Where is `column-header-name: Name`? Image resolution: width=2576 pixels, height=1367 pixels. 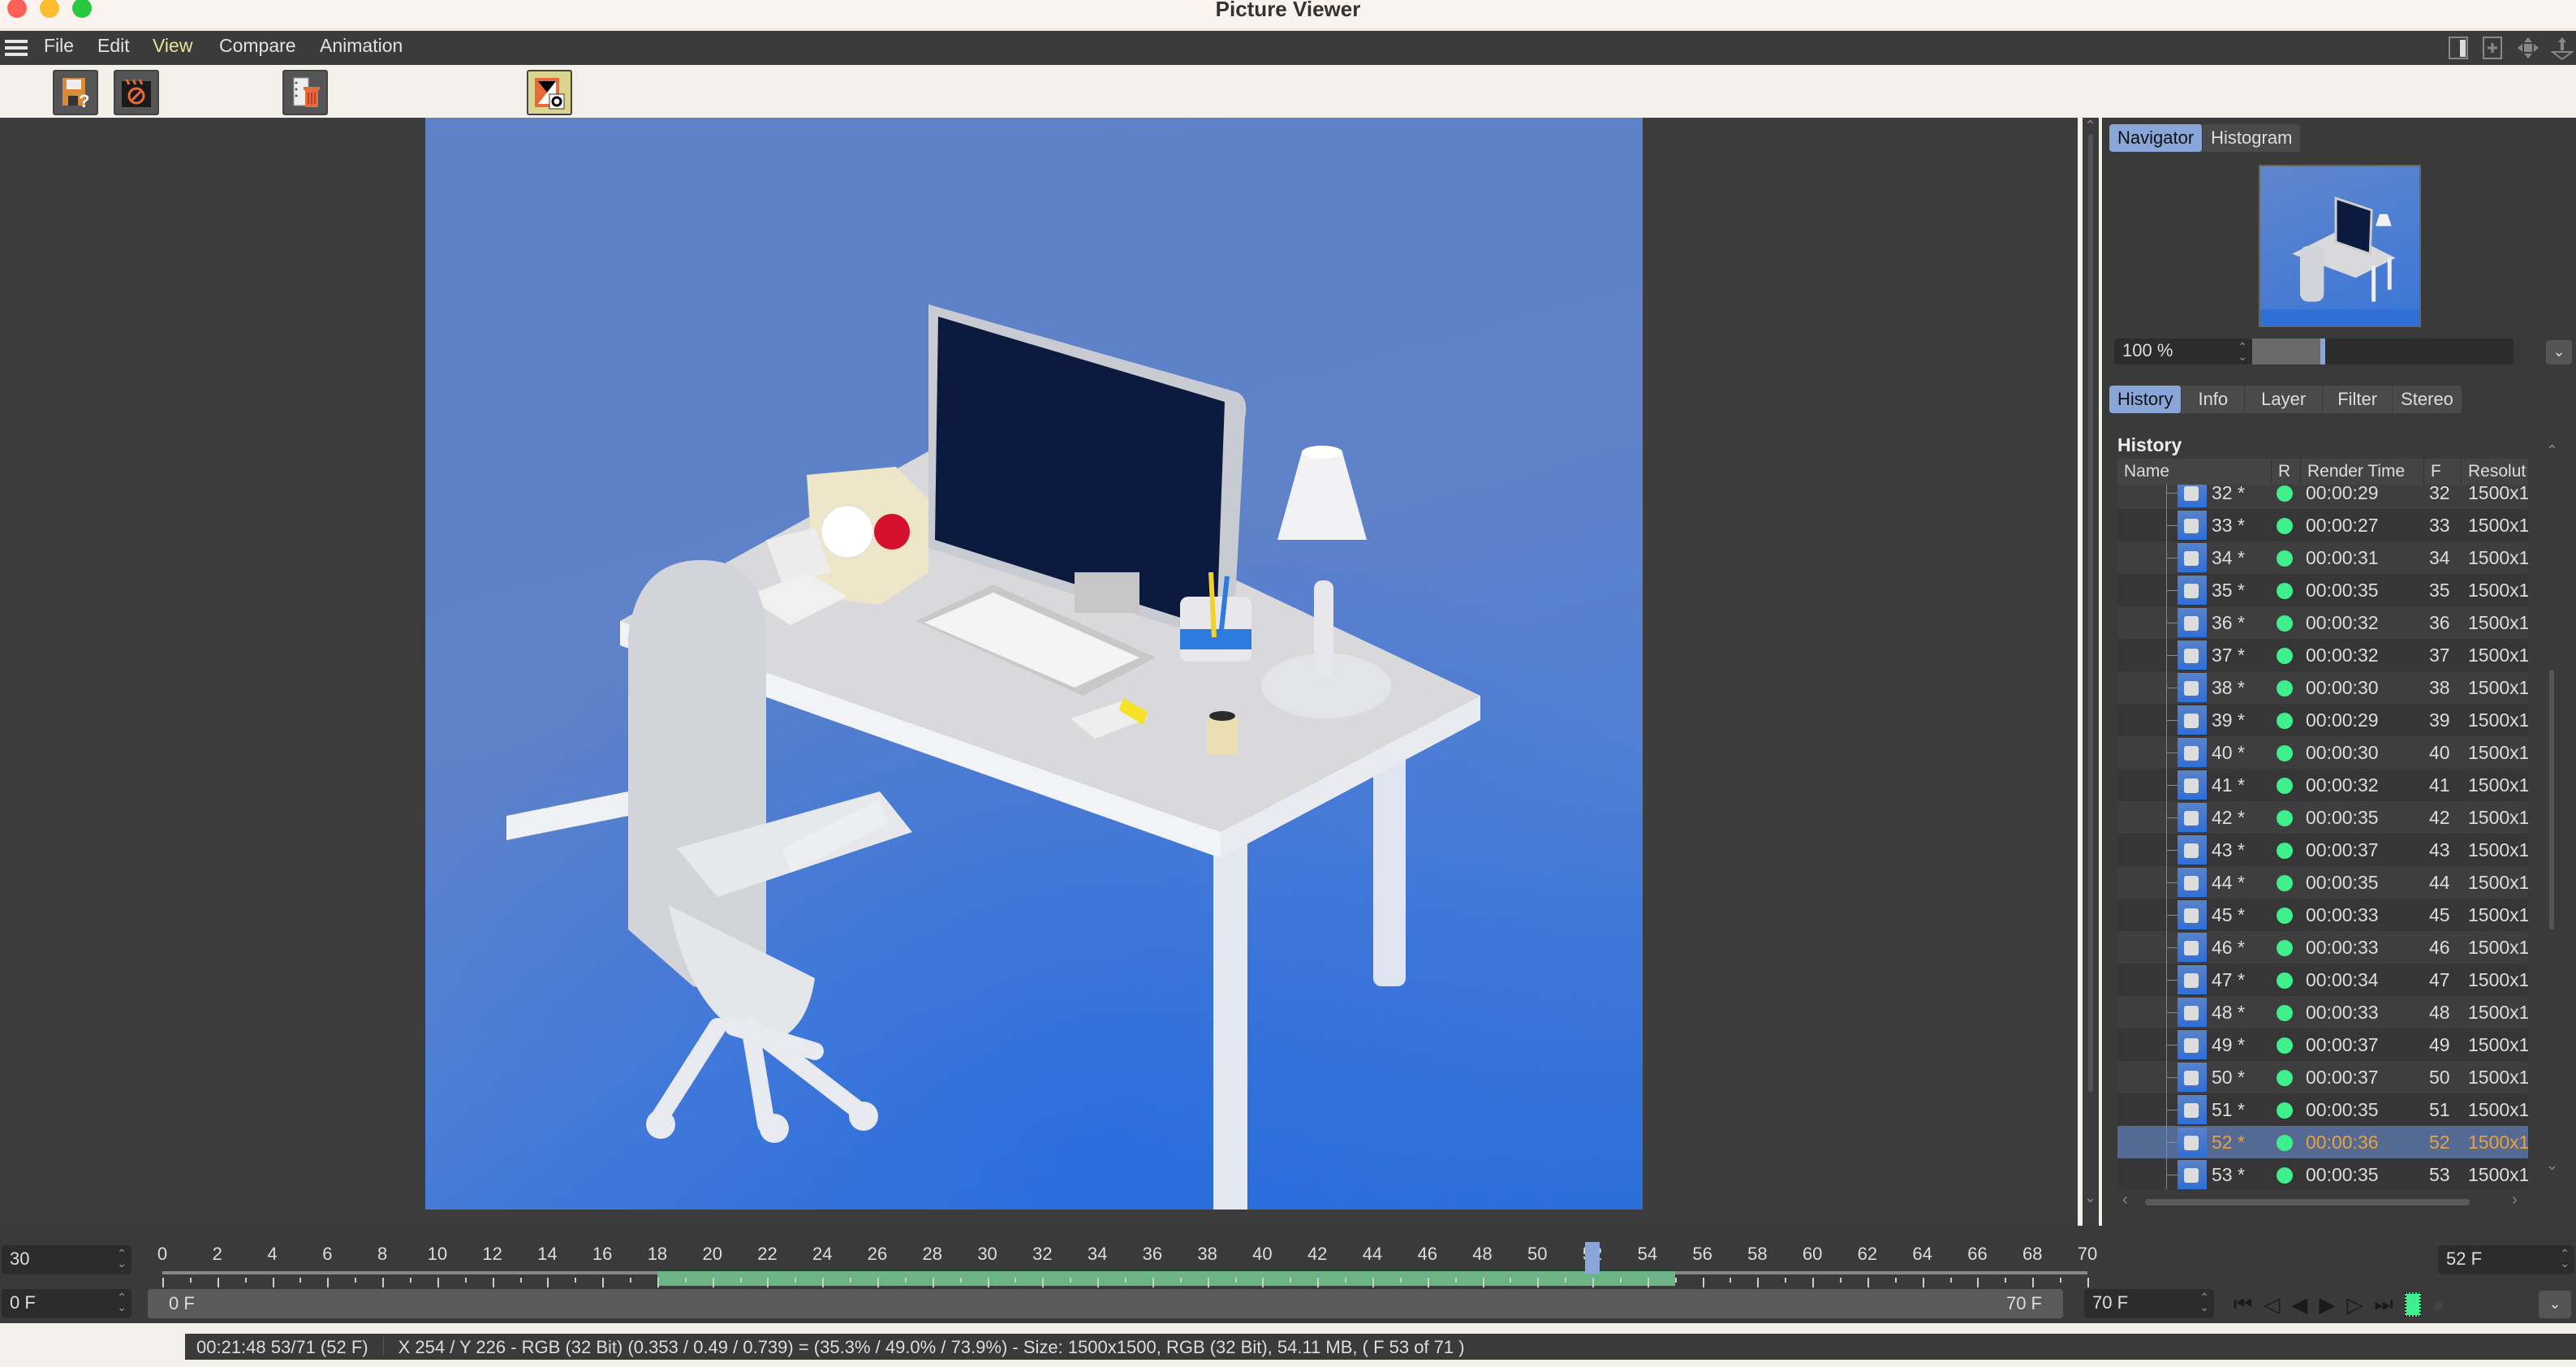 column-header-name: Name is located at coordinates (2194, 472).